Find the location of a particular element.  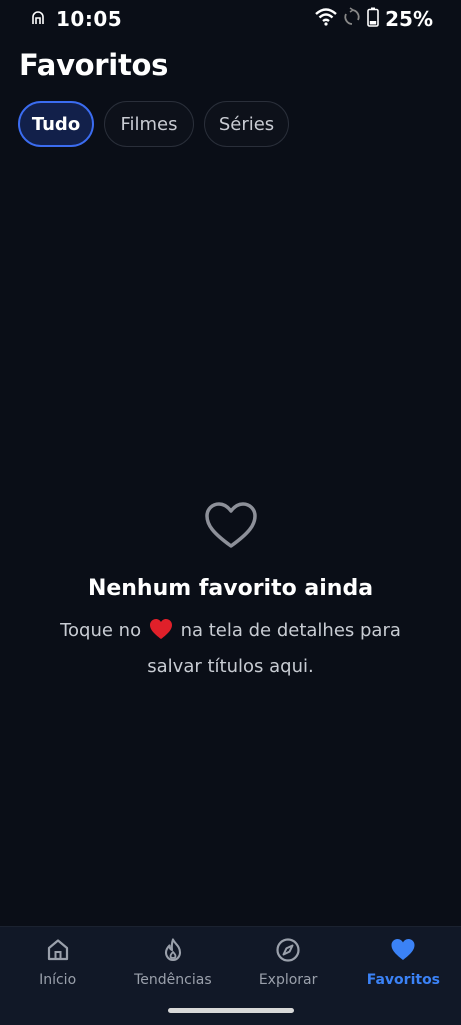

filter-chips: Tudo Filmes Séries is located at coordinates (153, 124).